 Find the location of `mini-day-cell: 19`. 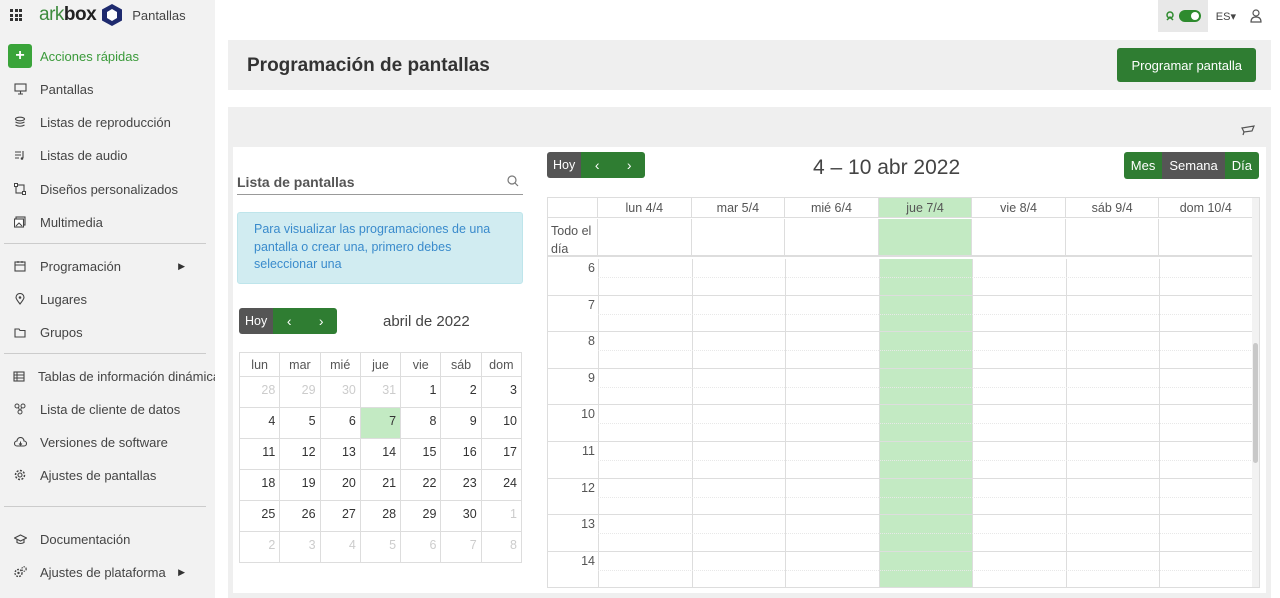

mini-day-cell: 19 is located at coordinates (300, 485).